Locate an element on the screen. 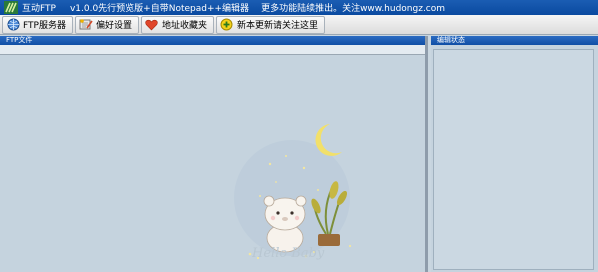 The image size is (598, 272). preferences-label: 偏好设置 is located at coordinates (113, 26).